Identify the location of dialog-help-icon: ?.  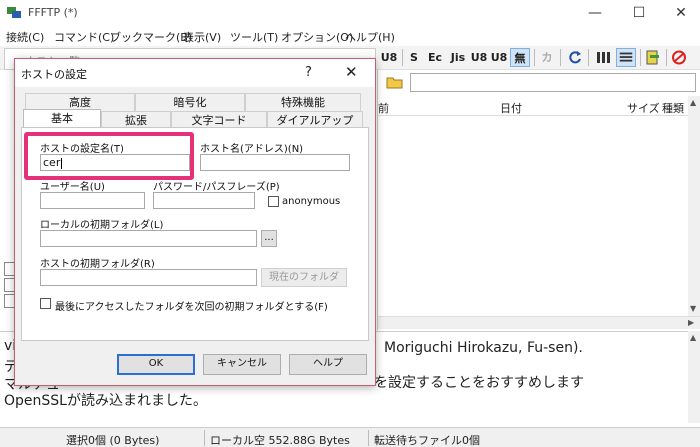
(308, 72).